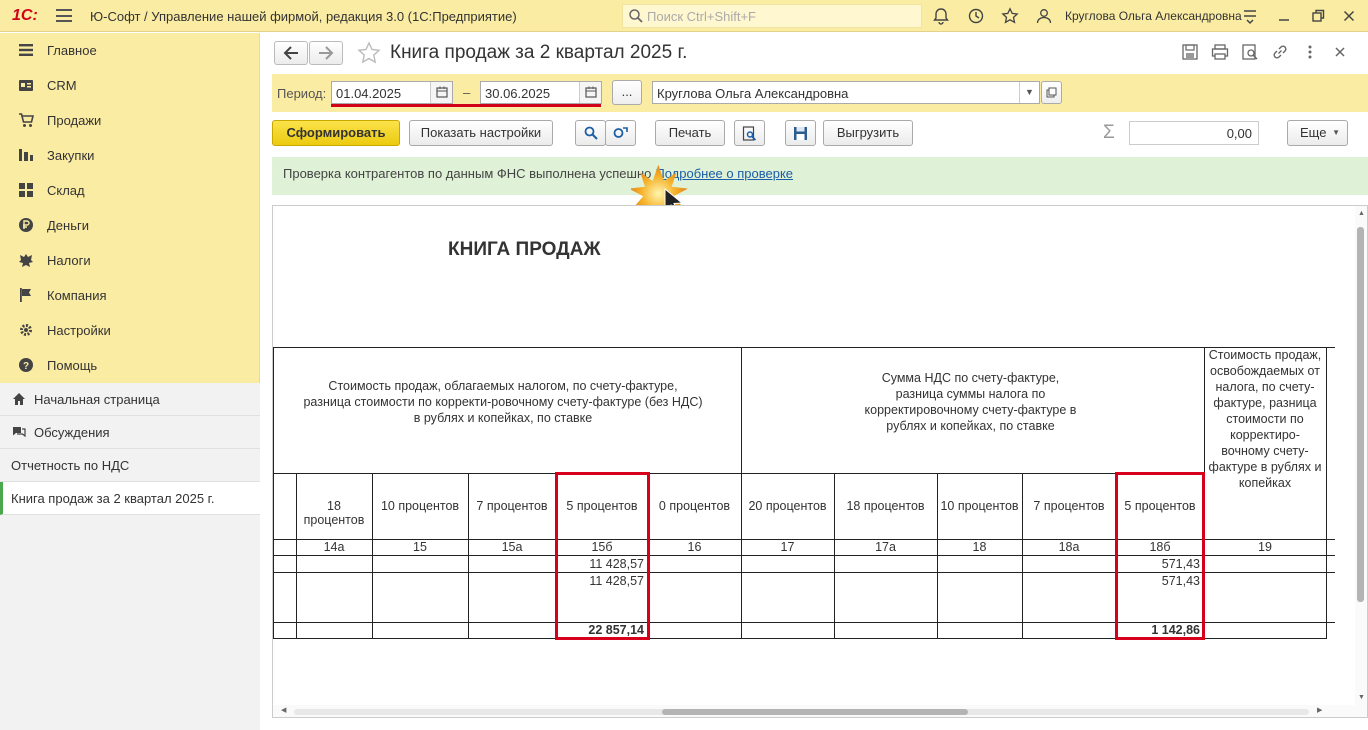 The width and height of the screenshot is (1368, 730). Describe the element at coordinates (71, 155) in the screenshot. I see `sidebar-item-label: Закупки` at that location.